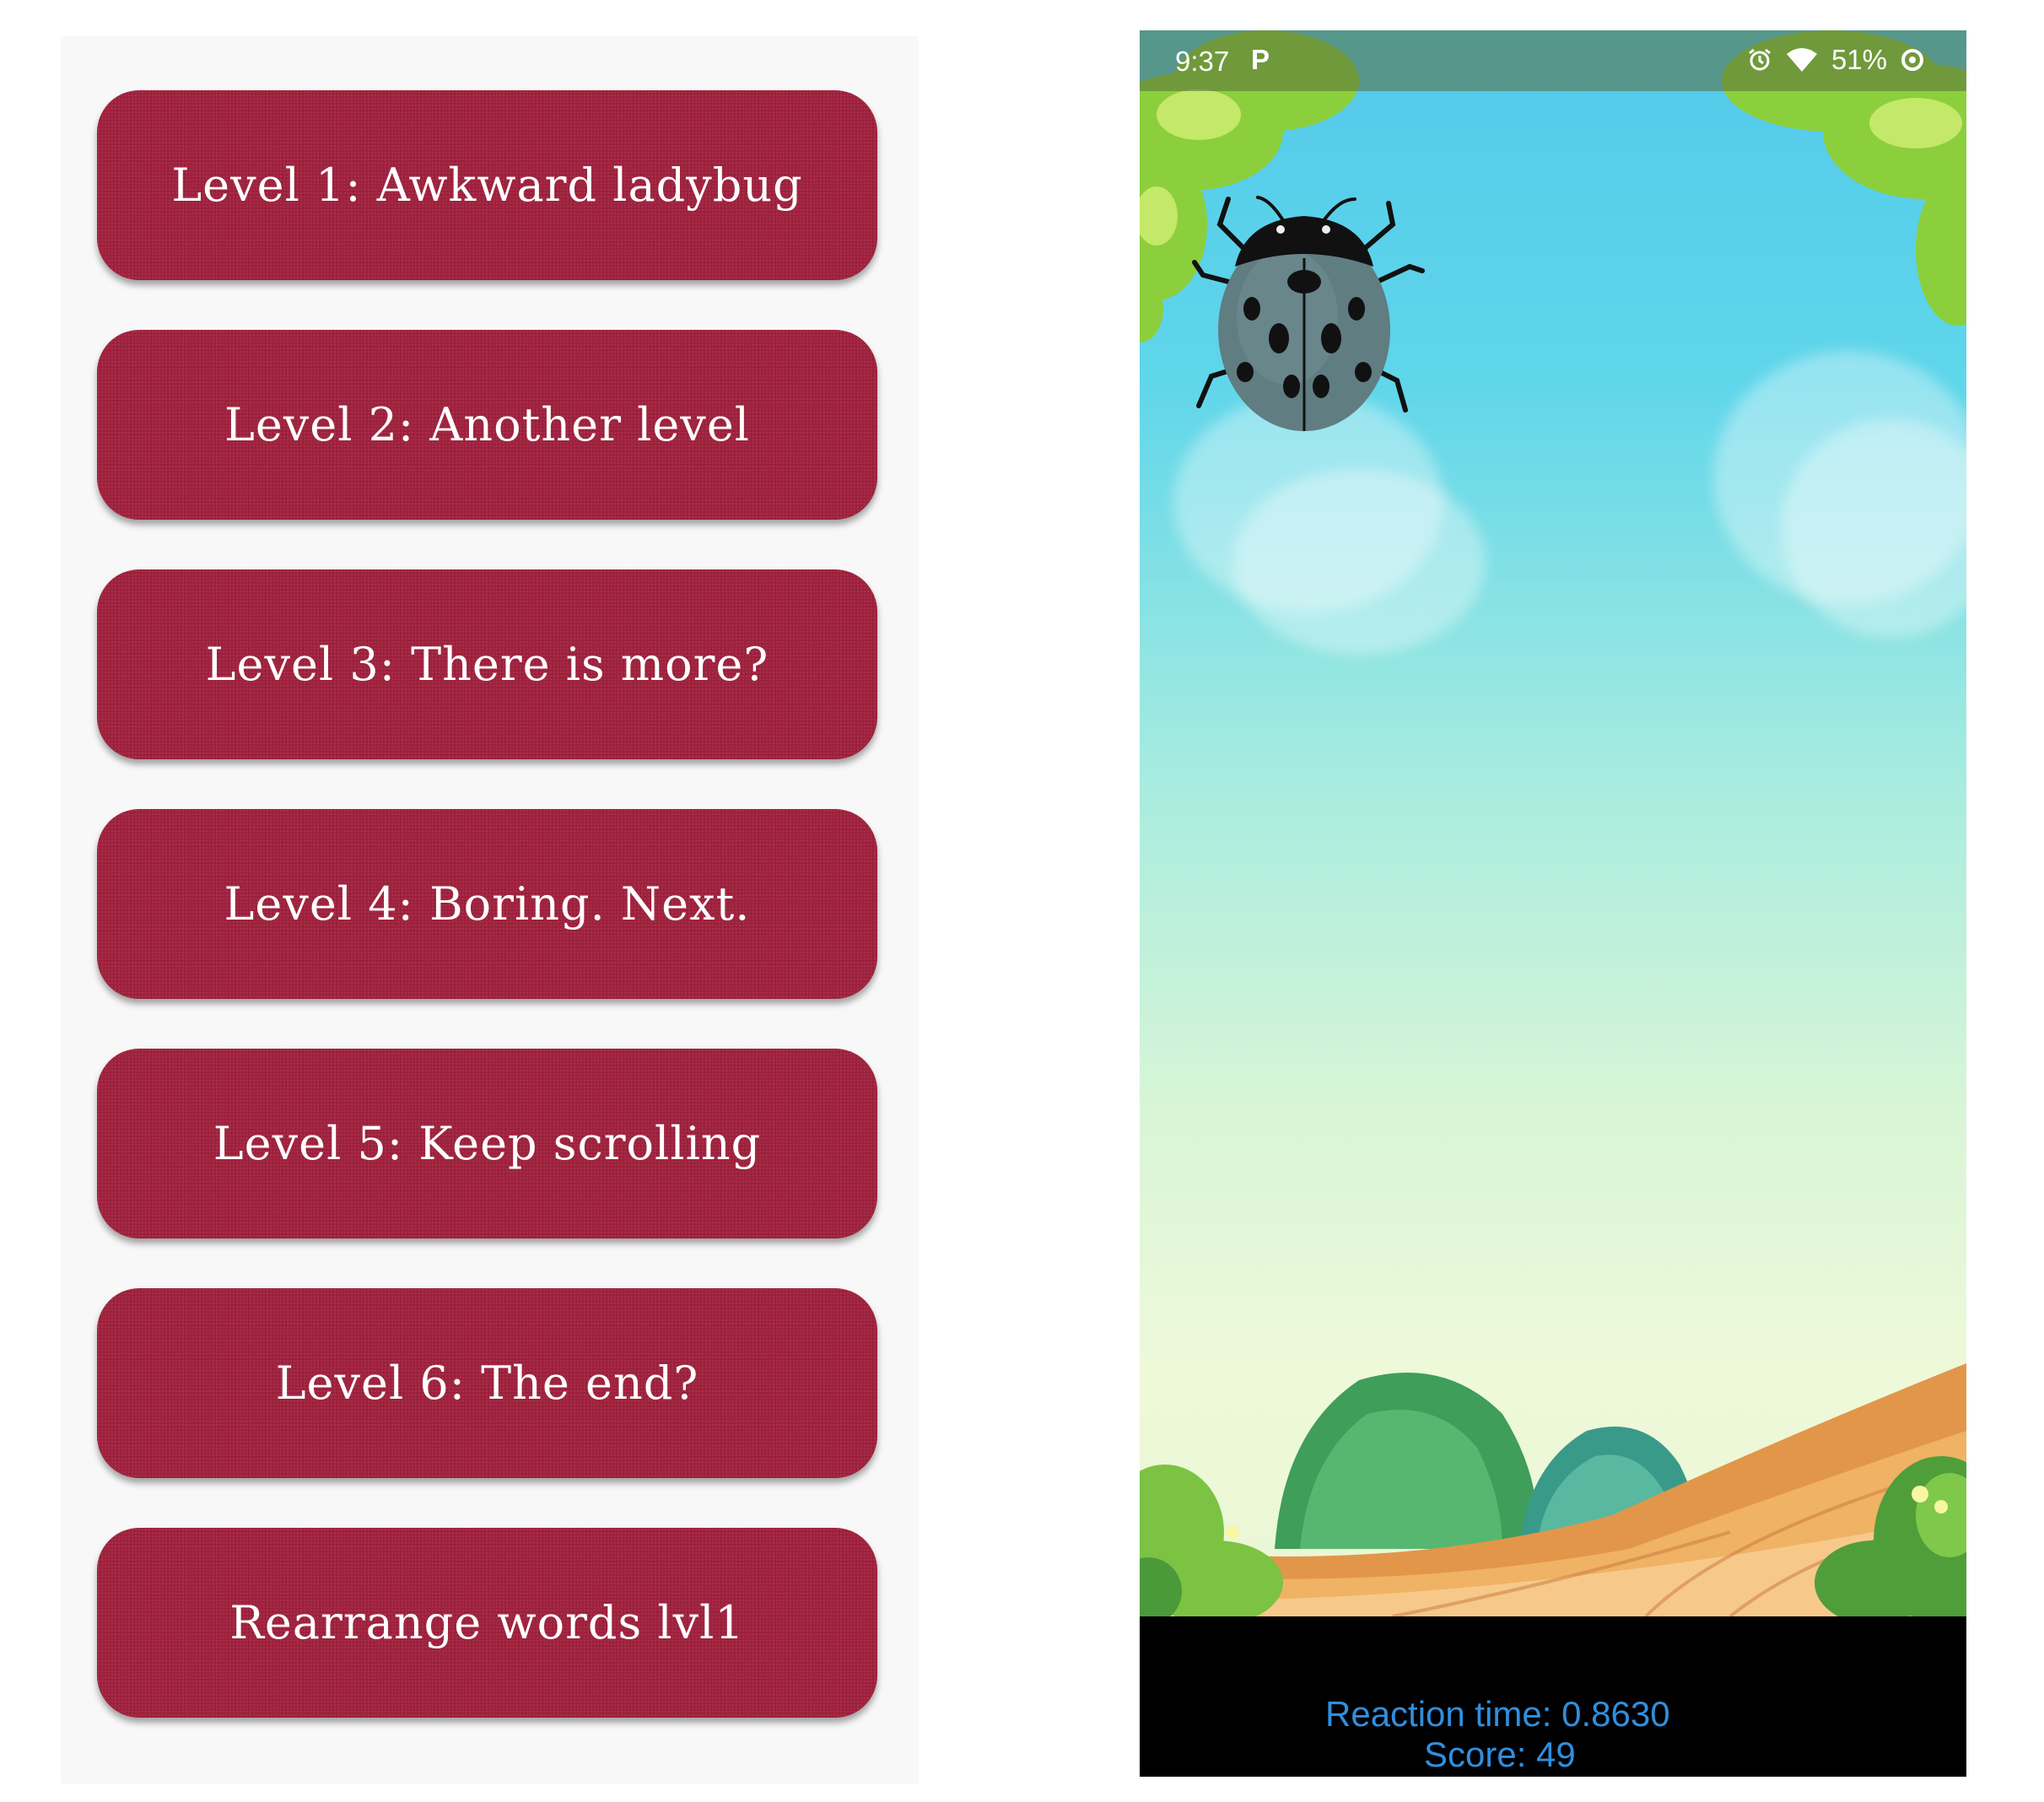 The image size is (2044, 1802). Describe the element at coordinates (1553, 60) in the screenshot. I see `status-bar: 9:37 P 51%` at that location.